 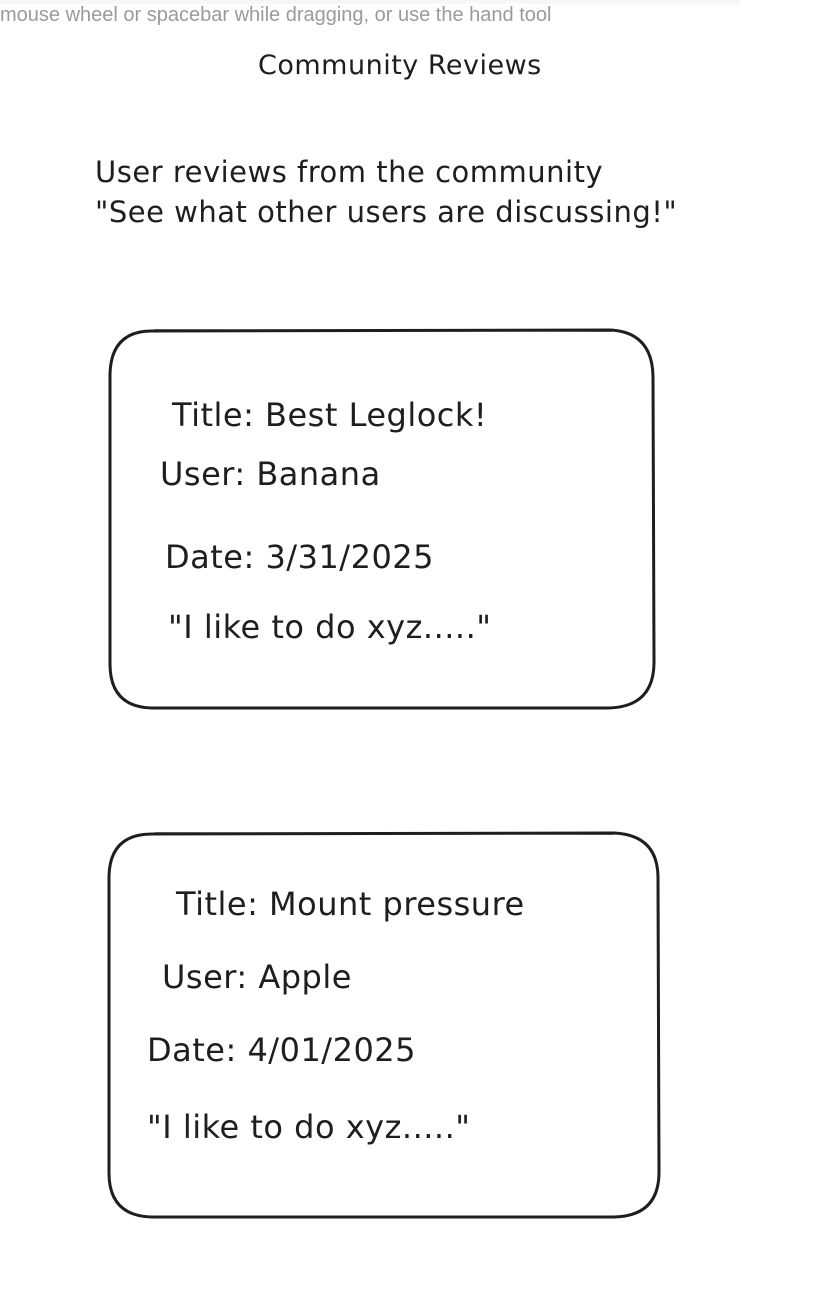 What do you see at coordinates (282, 1050) in the screenshot?
I see `review-date: Date: 4/01/2025` at bounding box center [282, 1050].